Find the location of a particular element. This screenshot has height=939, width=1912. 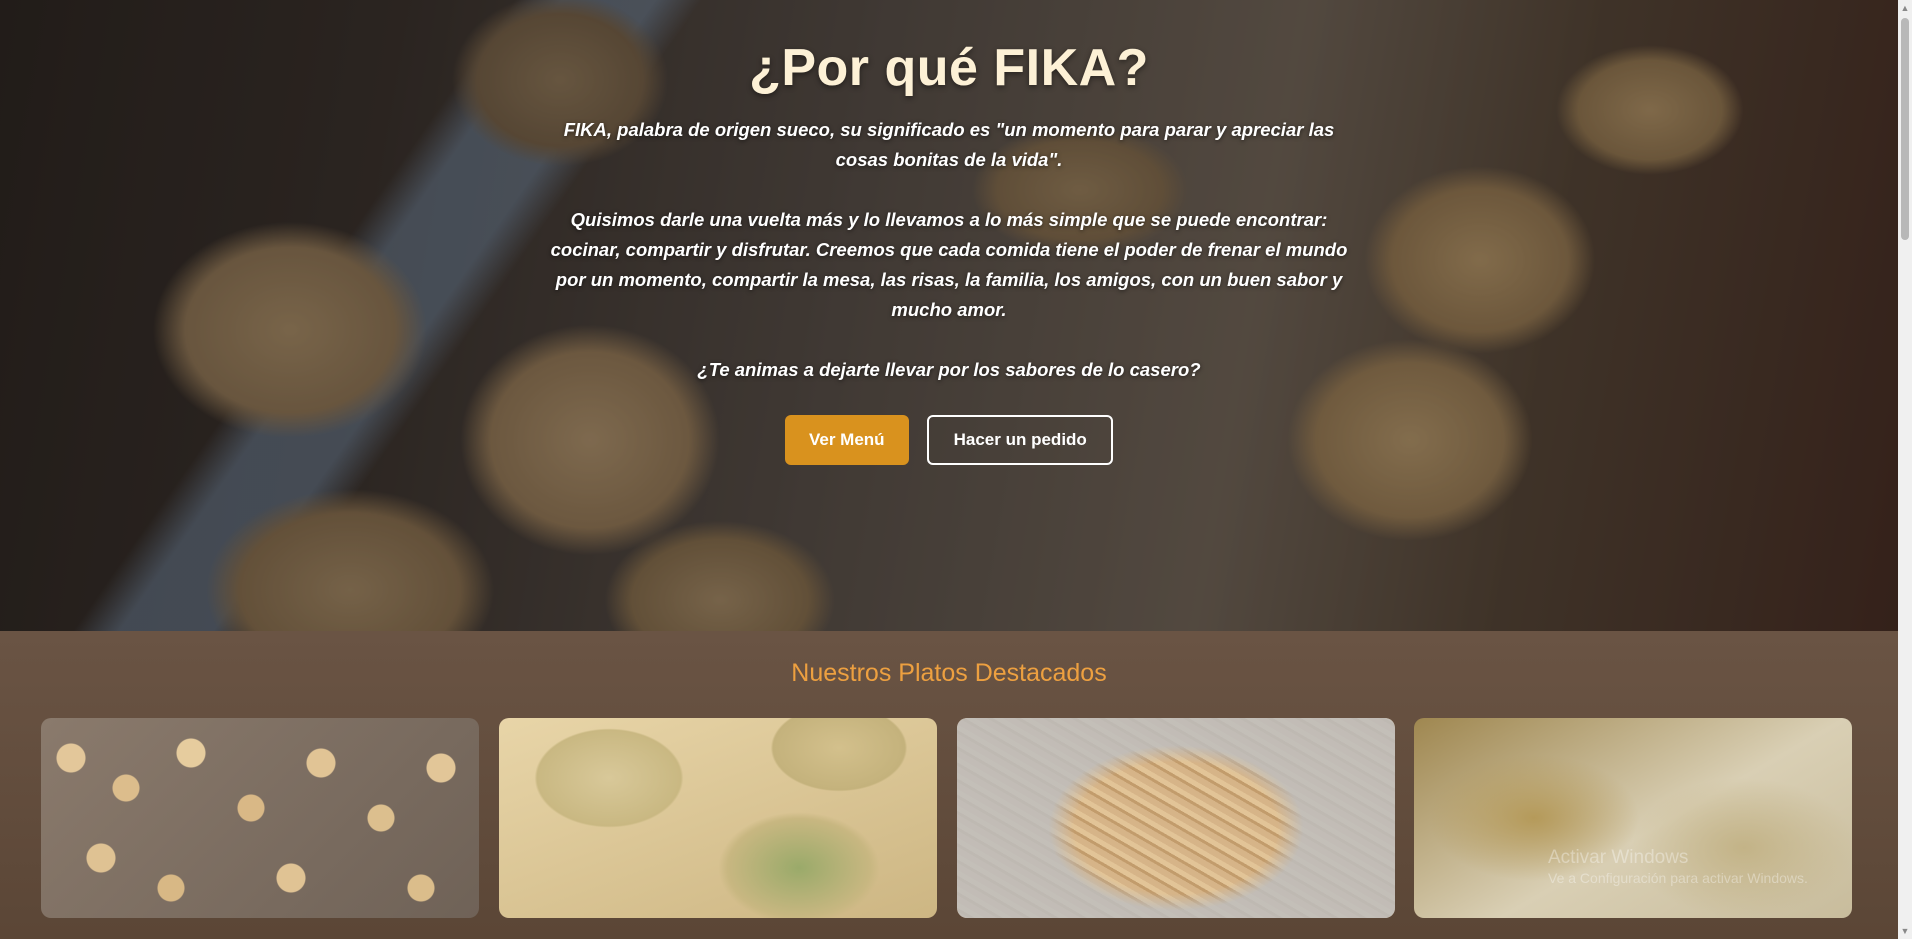

hero-title: ¿Por qué FIKA? is located at coordinates (949, 68).